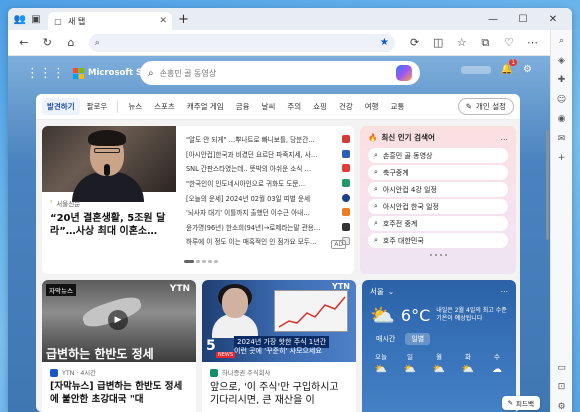 The image size is (580, 412). What do you see at coordinates (163, 21) in the screenshot?
I see `close-tab-icon: ✕` at bounding box center [163, 21].